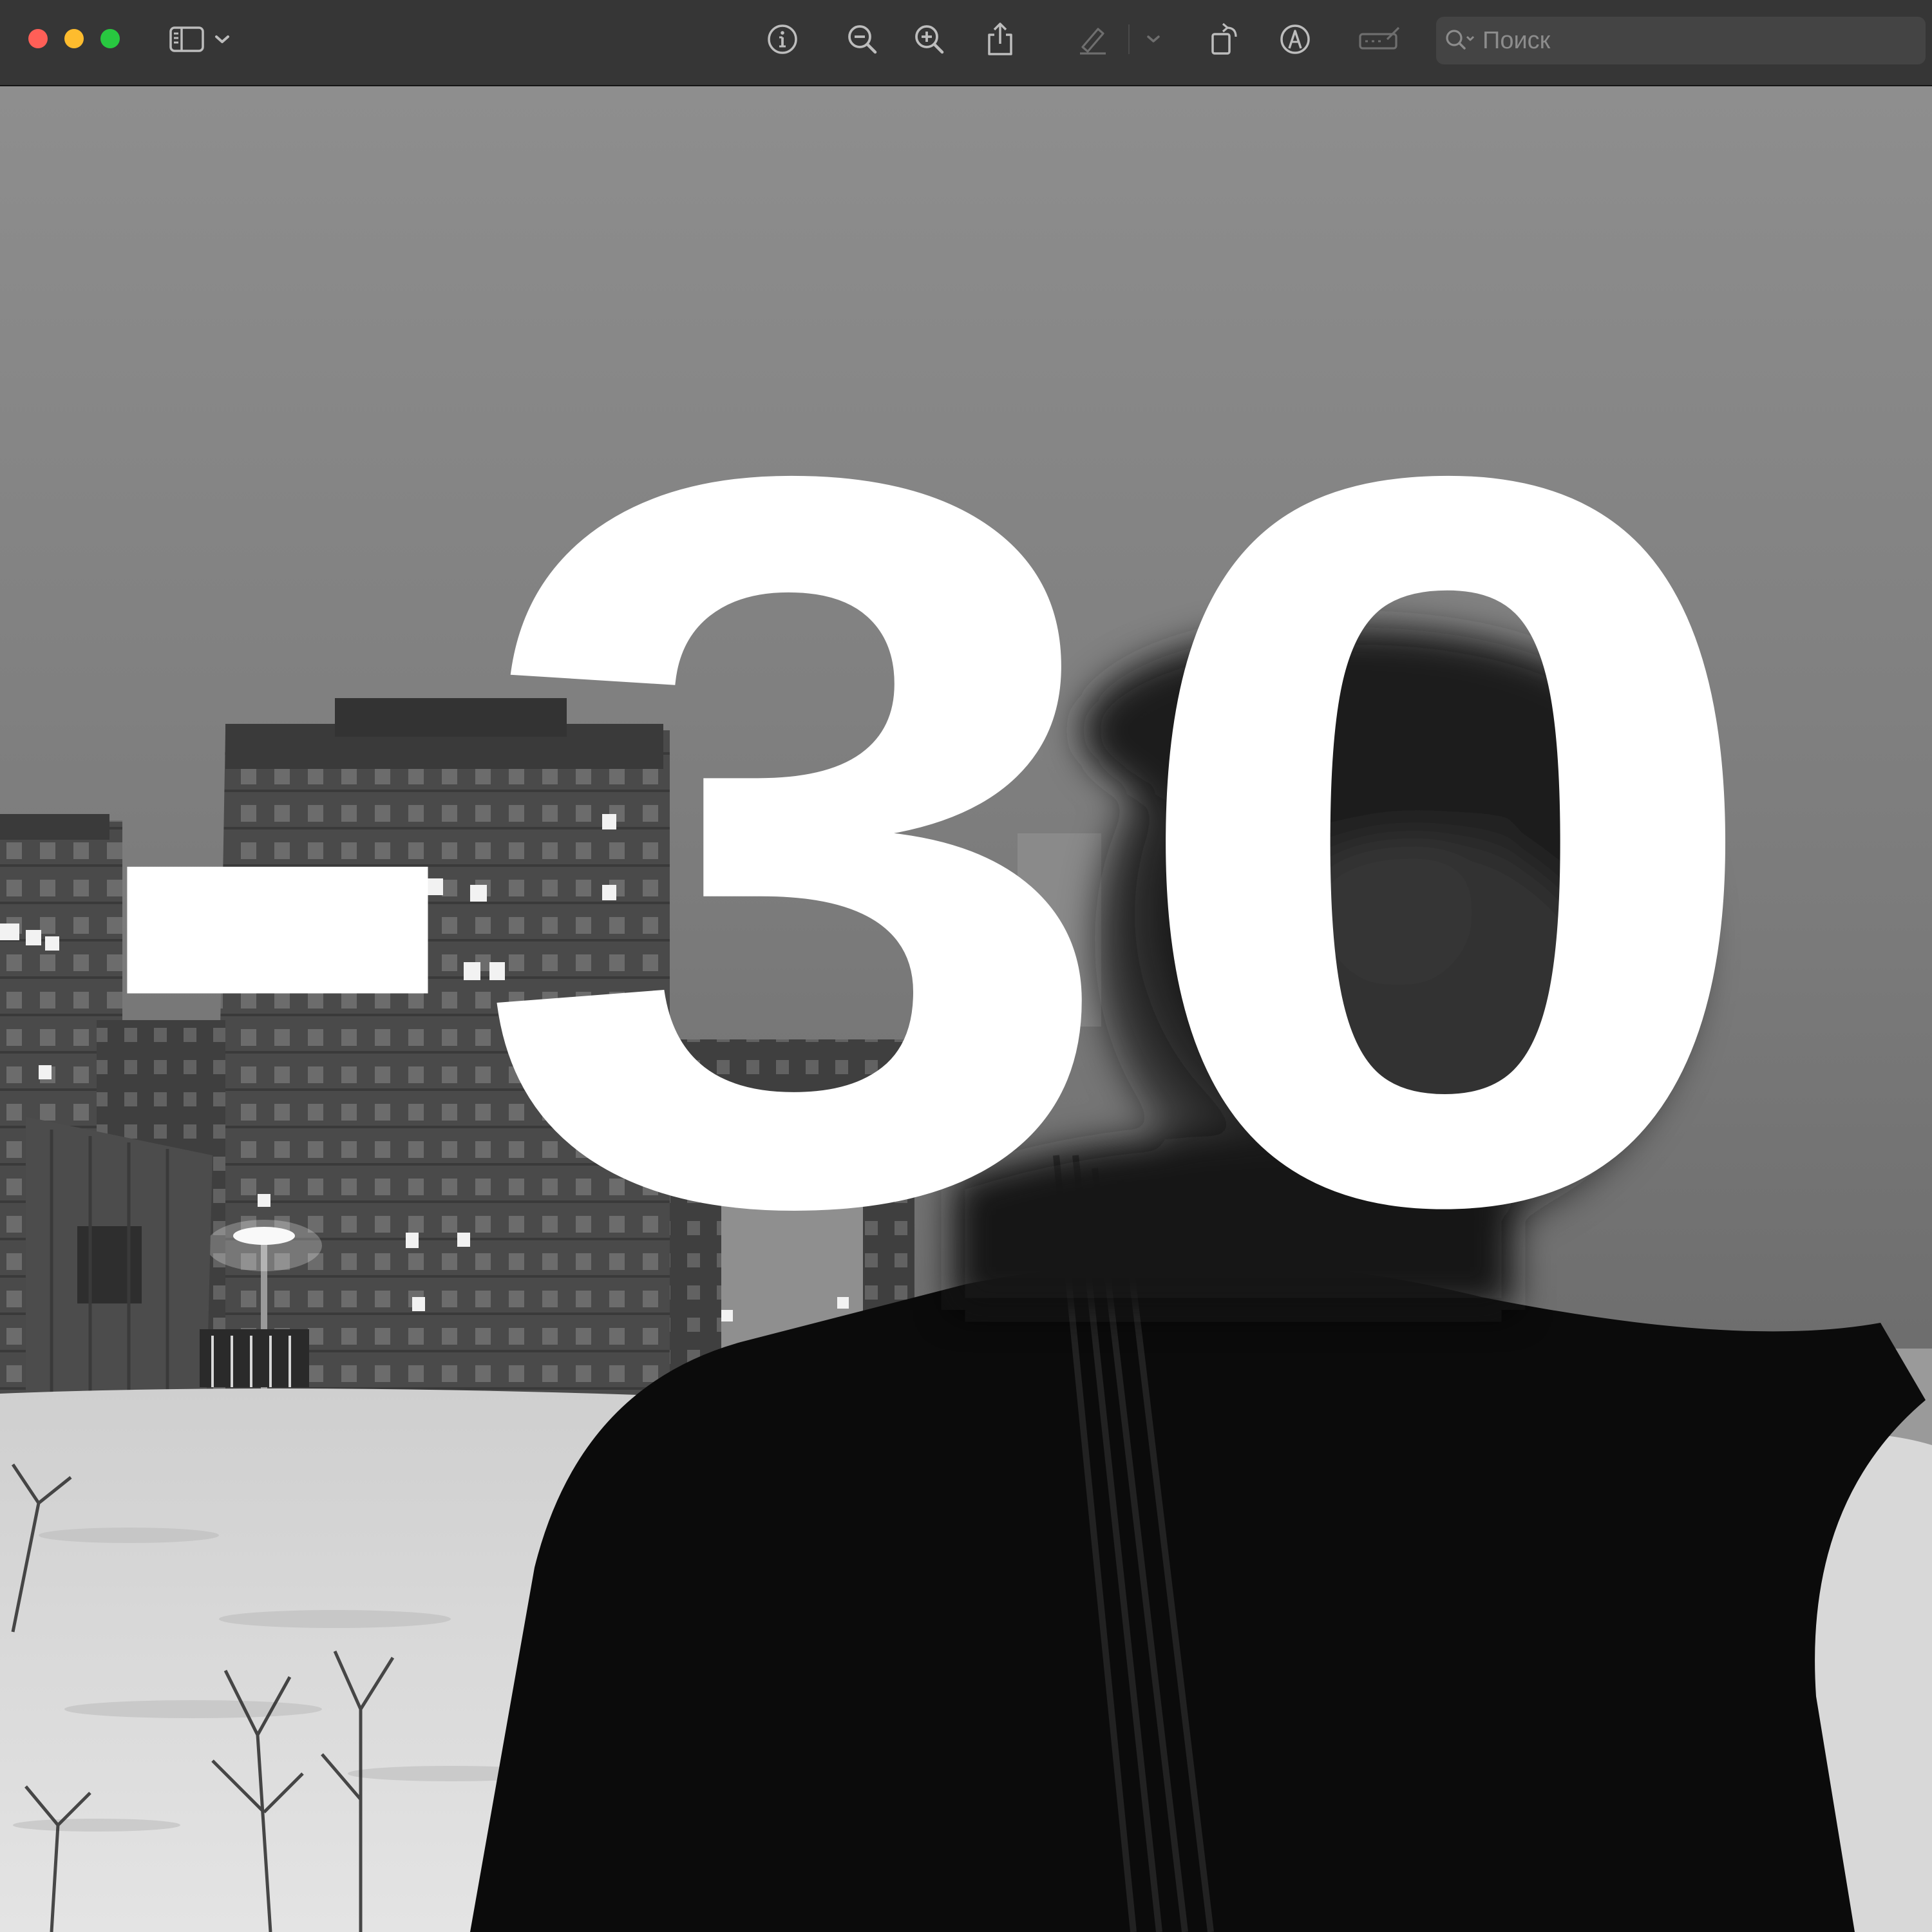 The width and height of the screenshot is (1932, 1932). Describe the element at coordinates (966, 43) in the screenshot. I see `toolbar` at that location.